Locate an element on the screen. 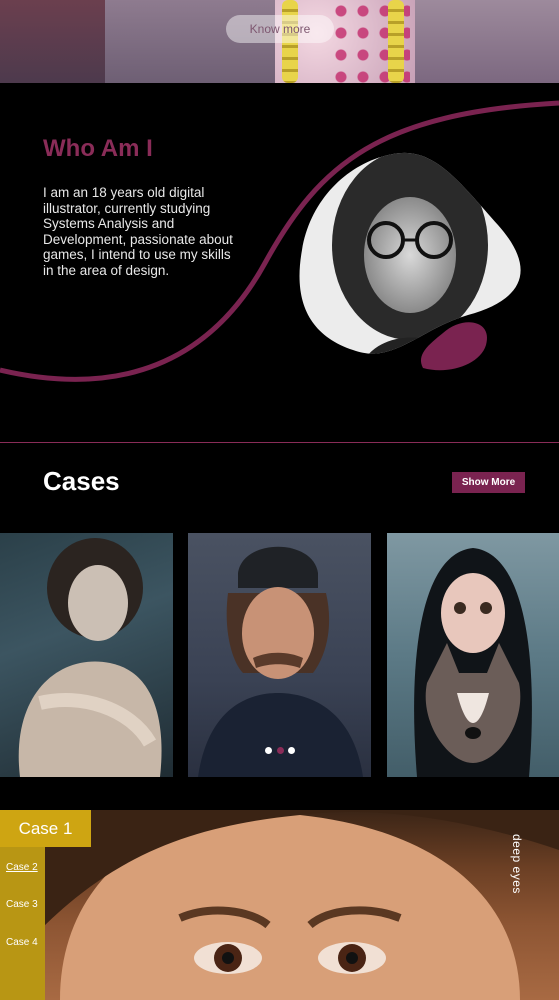 The width and height of the screenshot is (559, 1000). hero-braid-right is located at coordinates (396, 41).